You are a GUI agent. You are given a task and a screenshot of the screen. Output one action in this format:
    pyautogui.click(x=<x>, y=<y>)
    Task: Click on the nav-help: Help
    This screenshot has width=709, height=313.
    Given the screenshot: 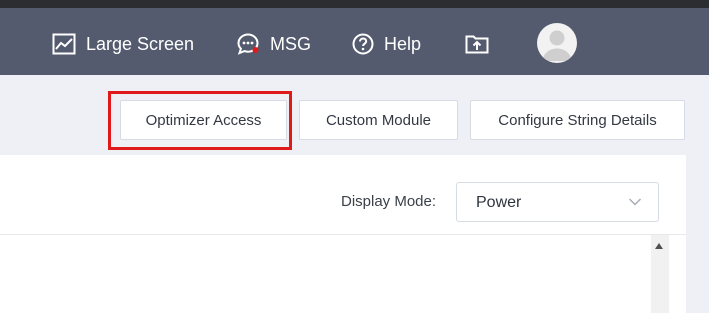 What is the action you would take?
    pyautogui.click(x=386, y=44)
    